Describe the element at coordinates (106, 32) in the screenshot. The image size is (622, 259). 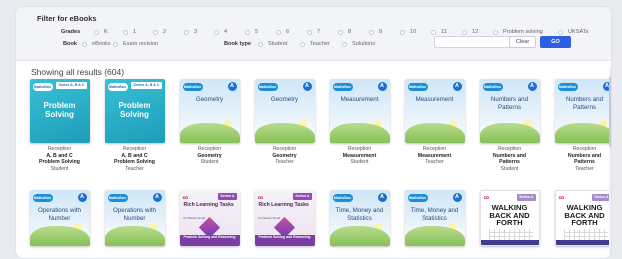
I see `option-label: K` at that location.